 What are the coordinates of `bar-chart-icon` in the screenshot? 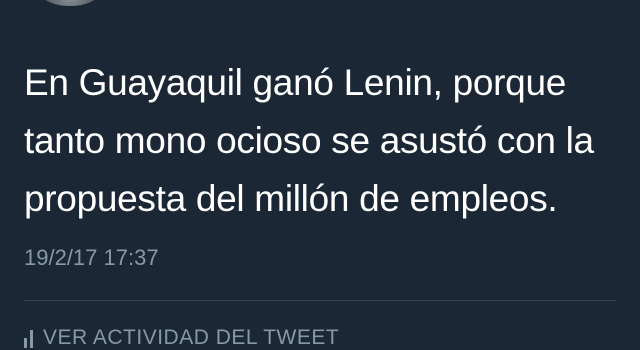 It's located at (28, 338).